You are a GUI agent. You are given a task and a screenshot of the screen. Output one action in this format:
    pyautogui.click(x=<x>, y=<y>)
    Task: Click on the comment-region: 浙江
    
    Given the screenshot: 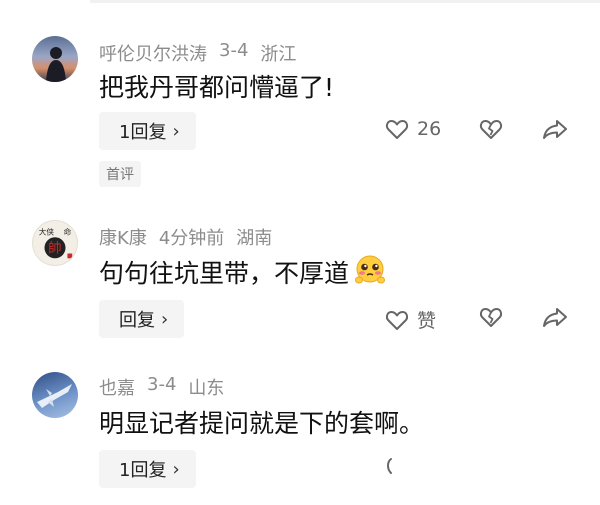 What is the action you would take?
    pyautogui.click(x=278, y=54)
    